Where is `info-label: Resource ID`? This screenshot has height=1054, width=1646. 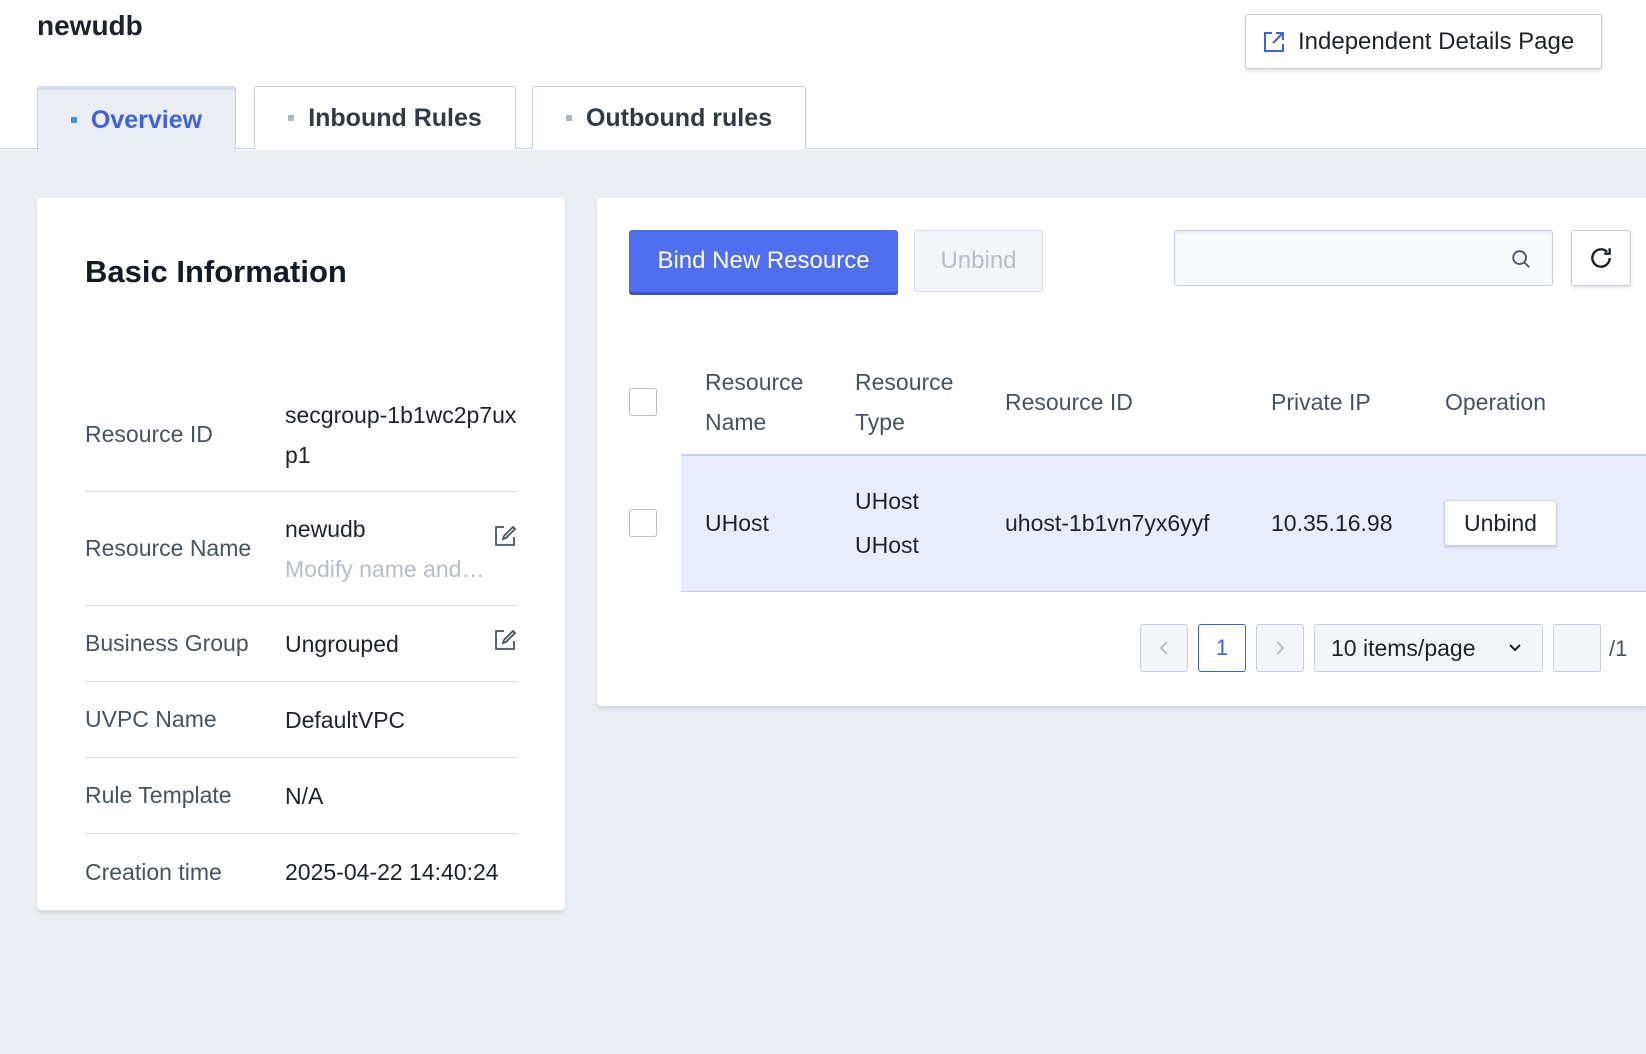
info-label: Resource ID is located at coordinates (149, 434).